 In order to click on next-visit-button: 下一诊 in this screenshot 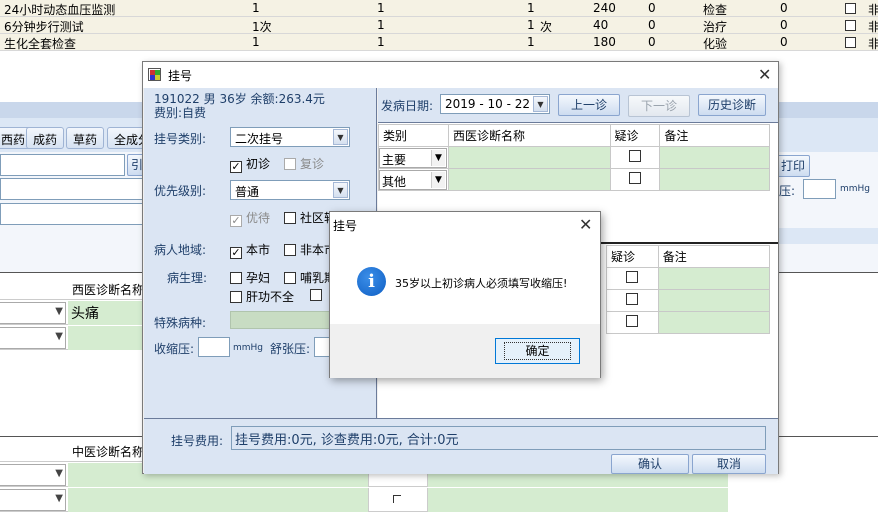, I will do `click(659, 106)`.